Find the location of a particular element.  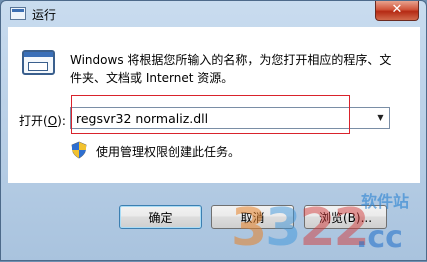

ok-button: 确定 is located at coordinates (160, 217).